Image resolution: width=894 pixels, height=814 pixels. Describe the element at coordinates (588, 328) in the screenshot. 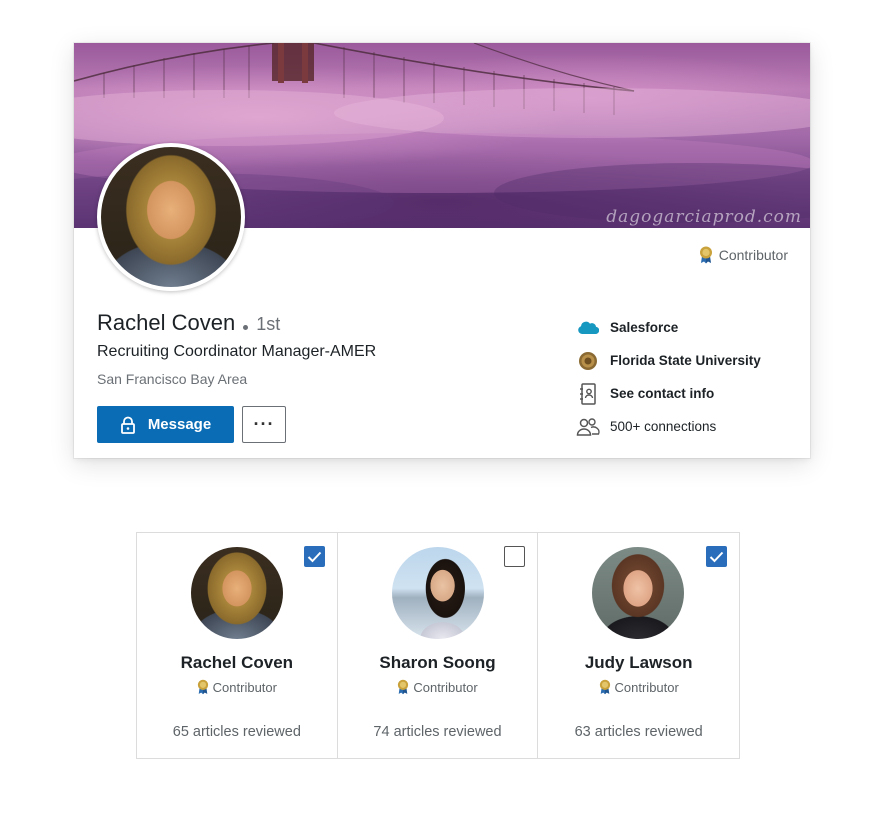

I see `salesforce-logo-icon` at that location.